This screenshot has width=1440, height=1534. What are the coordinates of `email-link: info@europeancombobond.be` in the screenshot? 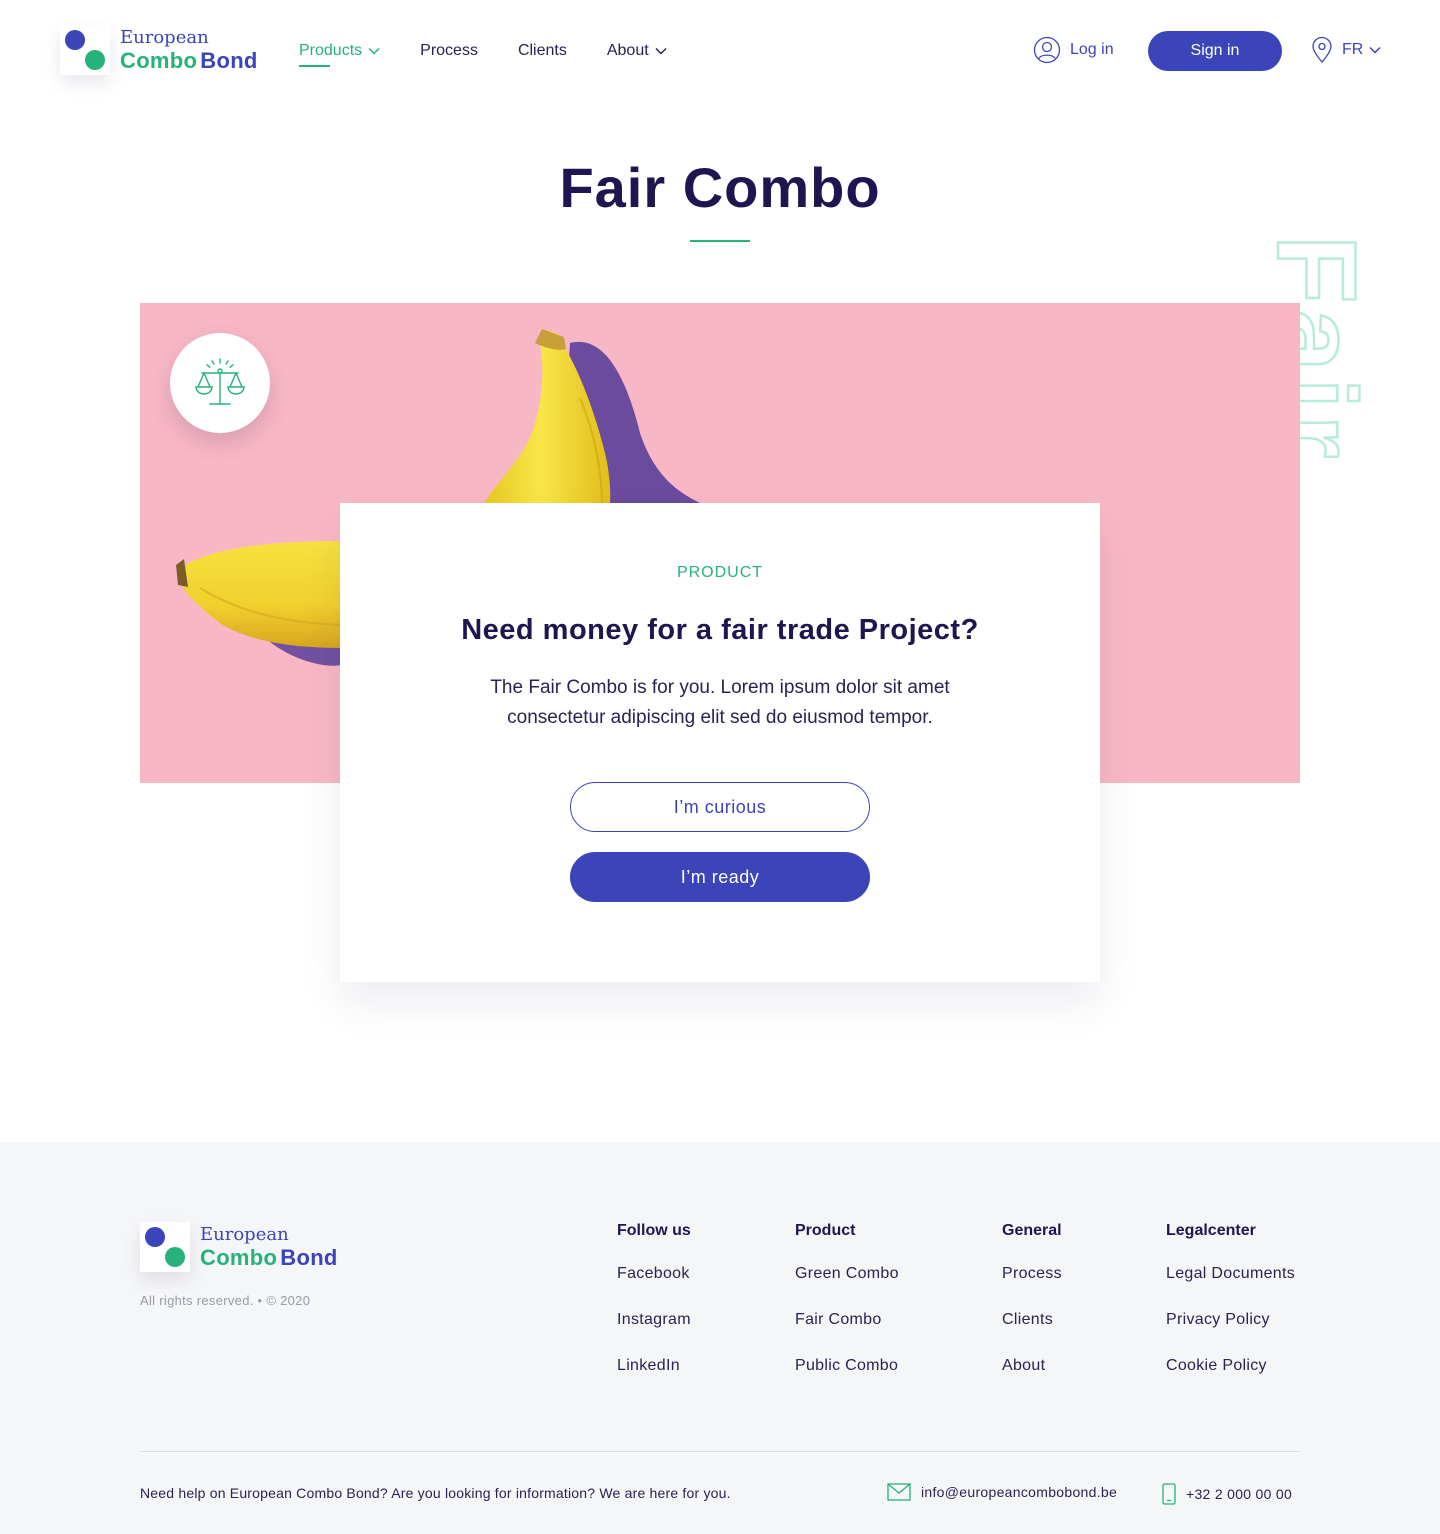 It's located at (1002, 1492).